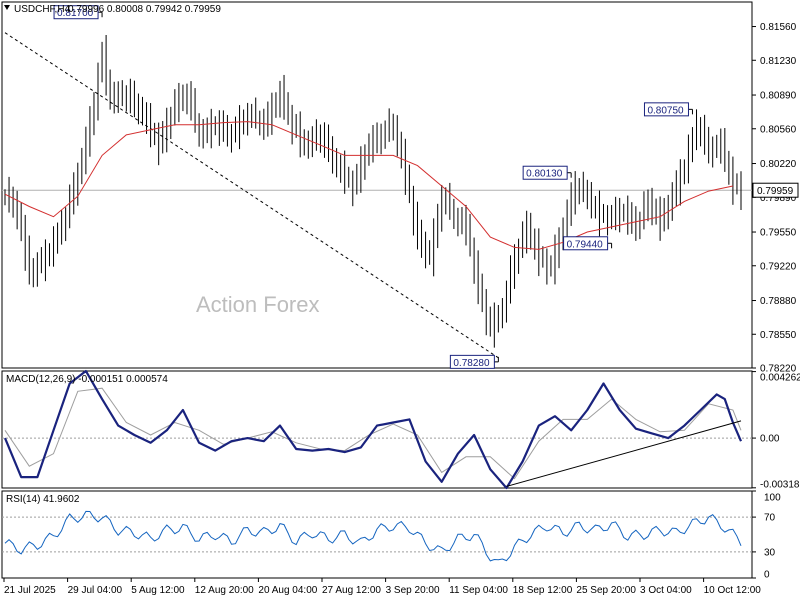 This screenshot has height=605, width=800. What do you see at coordinates (770, 439) in the screenshot?
I see `macd-axis-label: 0.00` at bounding box center [770, 439].